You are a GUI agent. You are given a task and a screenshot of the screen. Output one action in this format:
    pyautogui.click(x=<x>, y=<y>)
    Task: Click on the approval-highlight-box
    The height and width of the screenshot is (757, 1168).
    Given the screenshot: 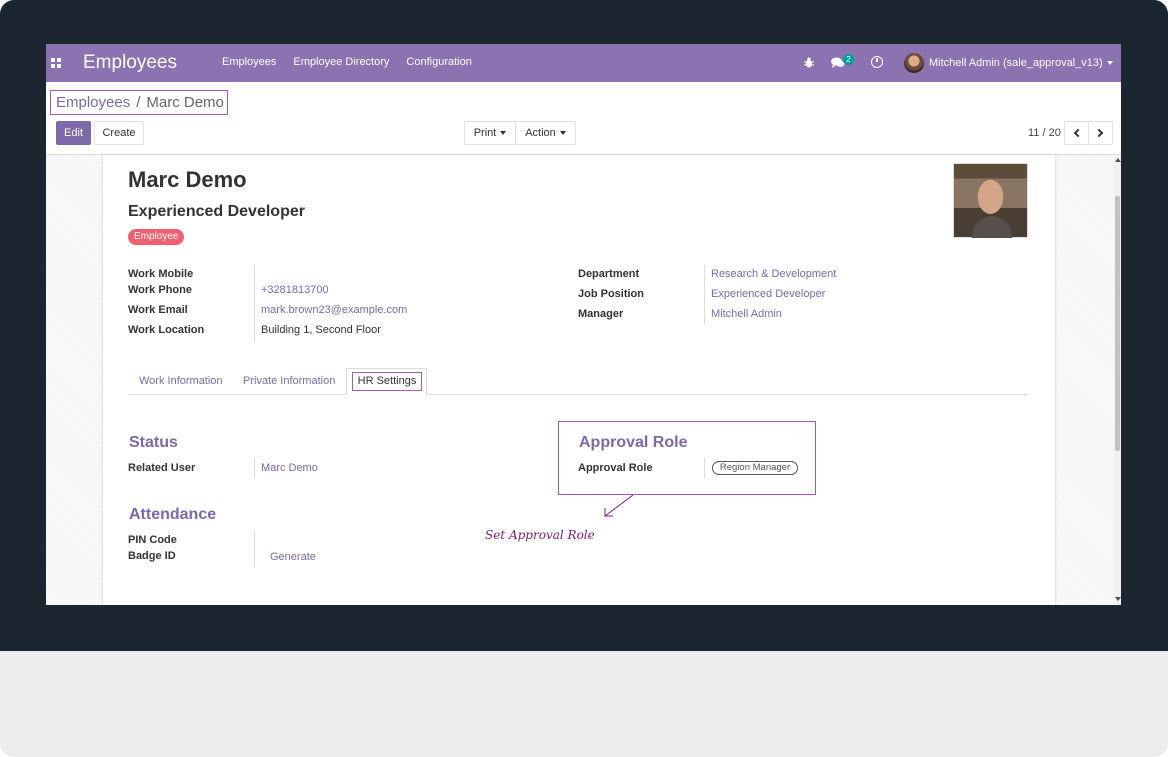 What is the action you would take?
    pyautogui.click(x=687, y=458)
    